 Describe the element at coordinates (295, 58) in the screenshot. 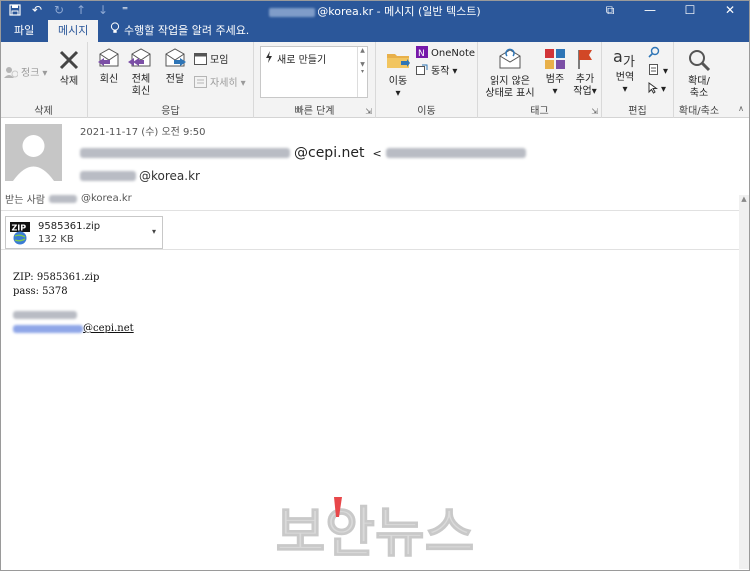

I see `quick-step-new: 새로 만들기` at that location.